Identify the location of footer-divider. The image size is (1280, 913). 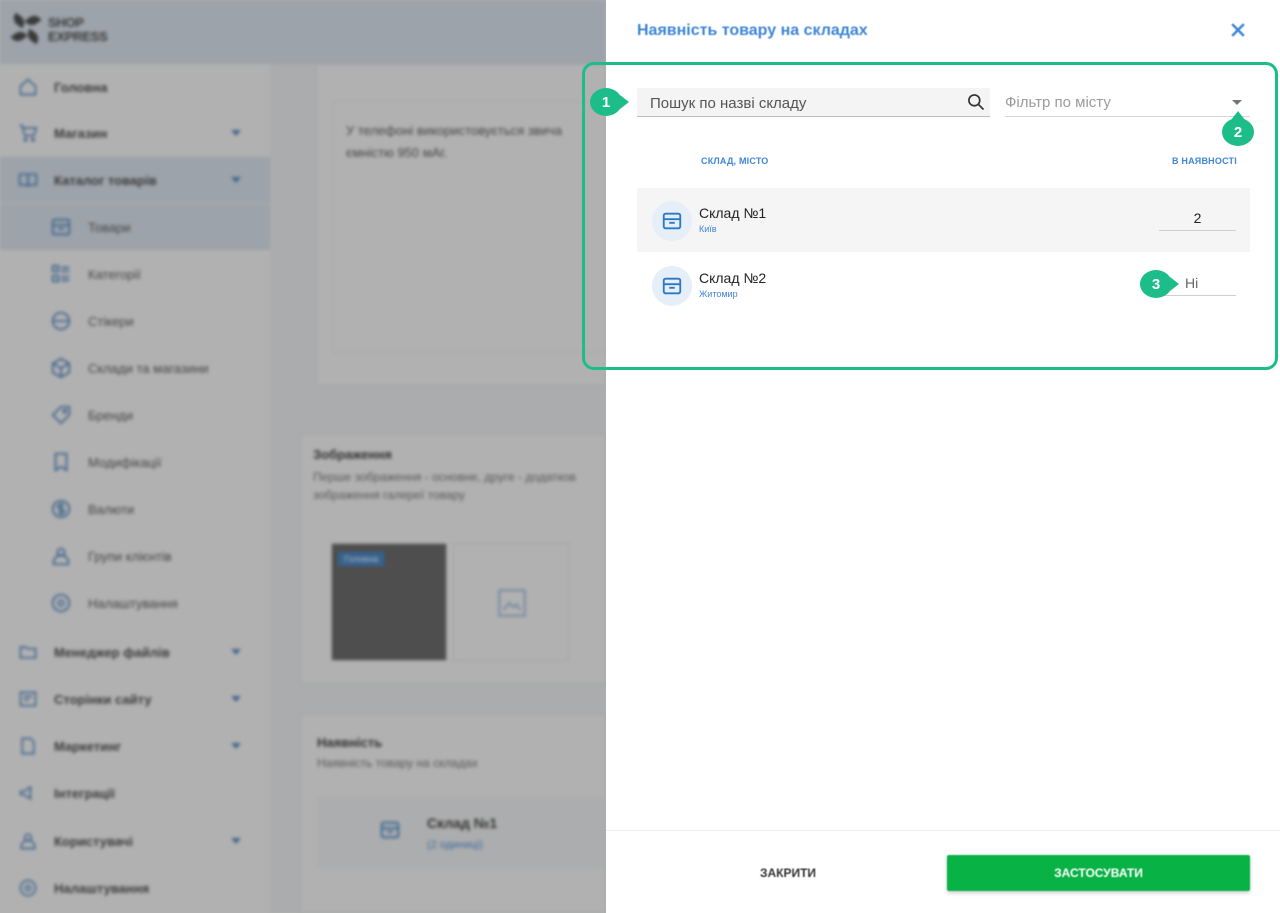
(943, 830).